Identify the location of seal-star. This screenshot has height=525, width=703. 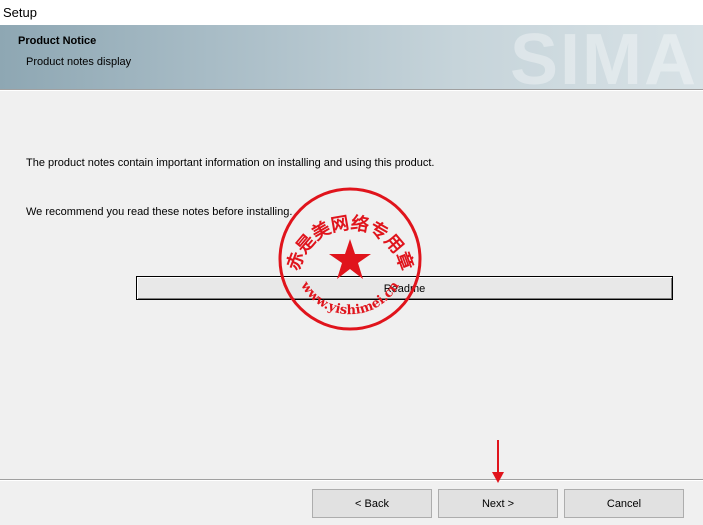
(350, 259).